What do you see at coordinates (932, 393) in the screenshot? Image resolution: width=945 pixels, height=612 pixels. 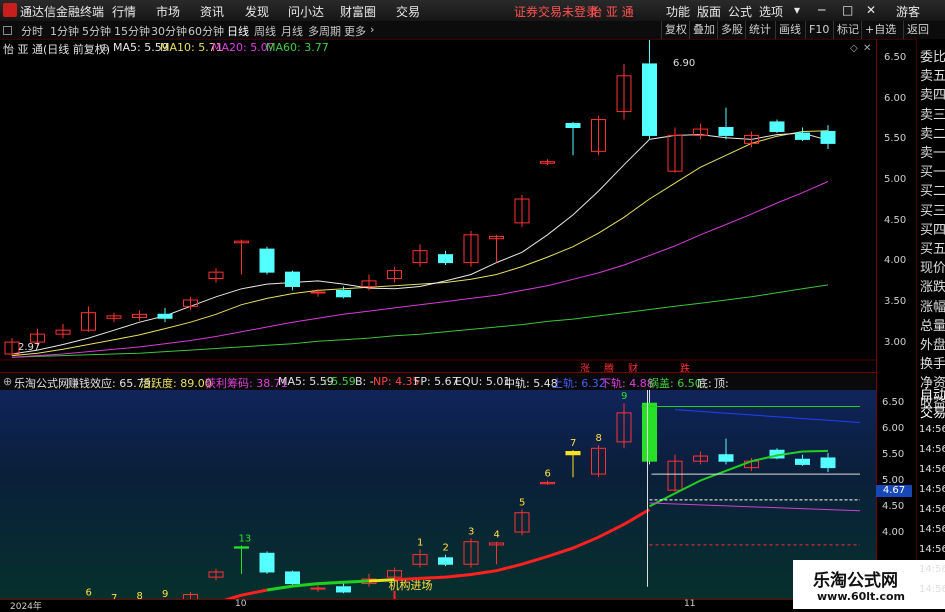 I see `quote-field-label: 自动` at bounding box center [932, 393].